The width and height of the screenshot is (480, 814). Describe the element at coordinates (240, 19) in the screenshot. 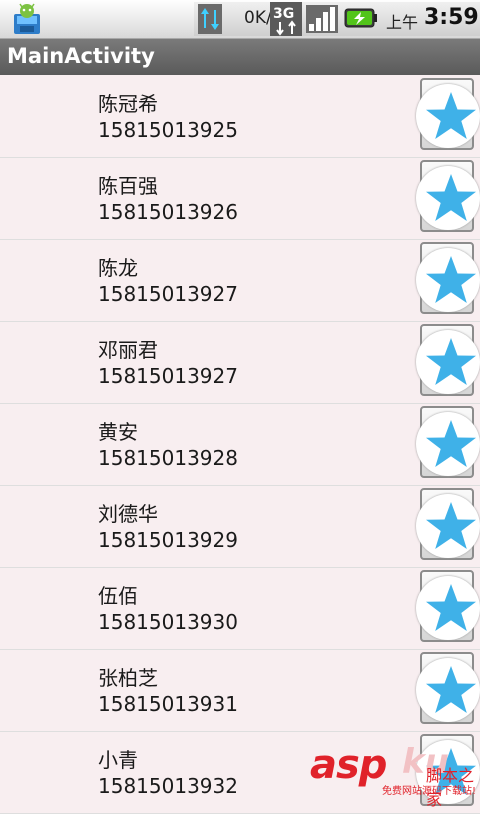

I see `status-bar: 0K/s 3G 上午 3:59` at that location.